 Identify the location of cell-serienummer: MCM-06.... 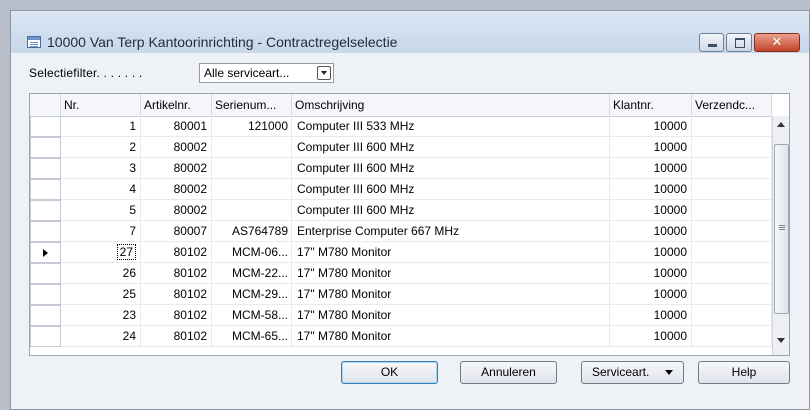
(252, 252).